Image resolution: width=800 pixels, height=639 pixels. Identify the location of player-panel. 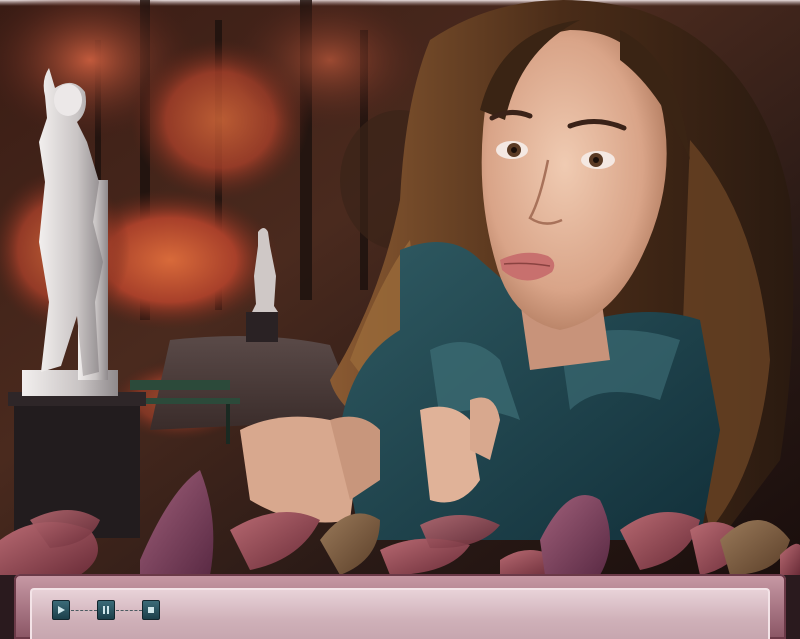
(400, 613).